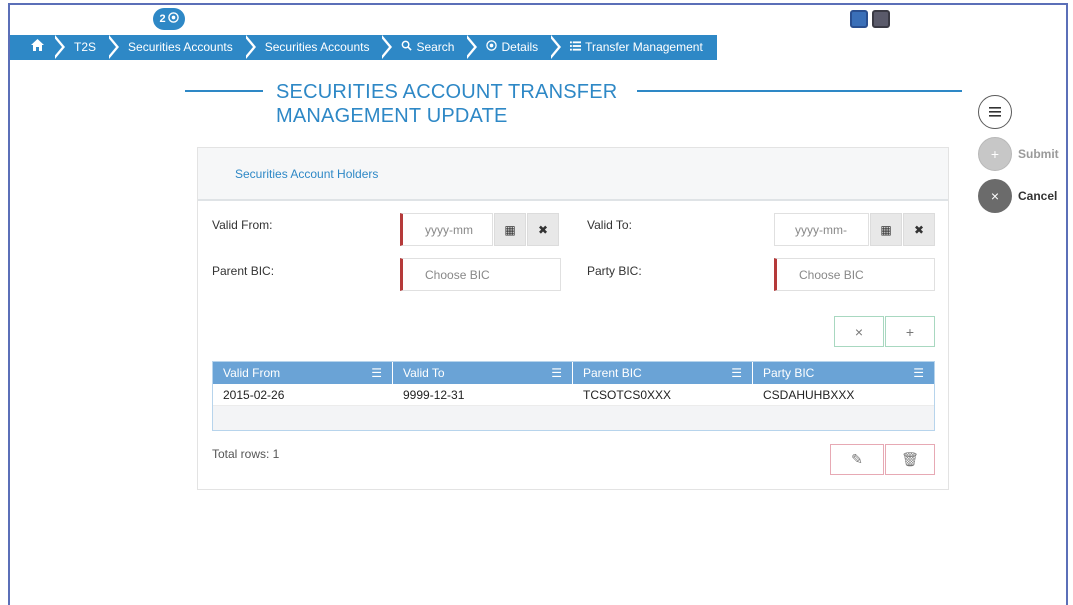  I want to click on valid-from-clear-button: ✖, so click(543, 229).